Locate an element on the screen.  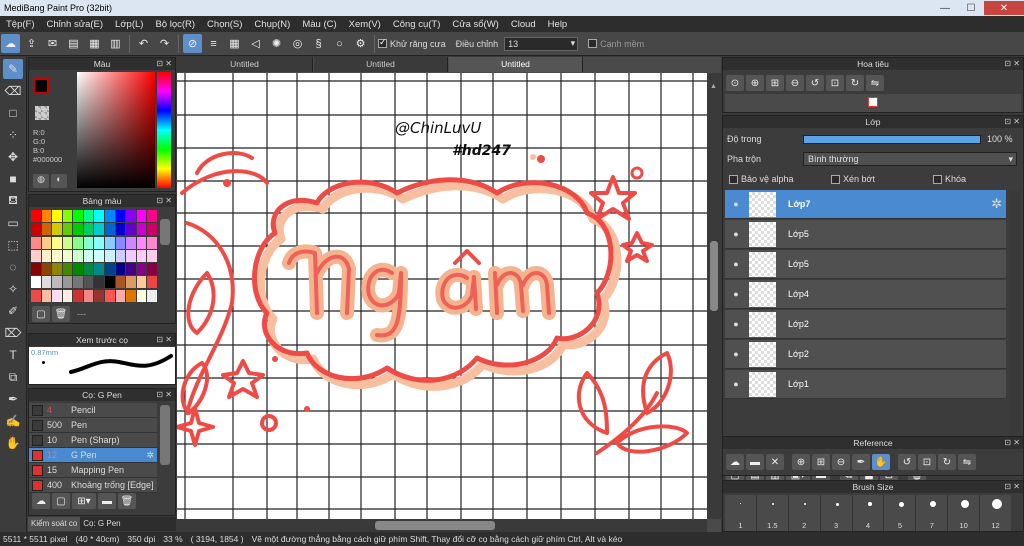
tab-brush-g-pen: Cọ: G Pen is located at coordinates (101, 524).